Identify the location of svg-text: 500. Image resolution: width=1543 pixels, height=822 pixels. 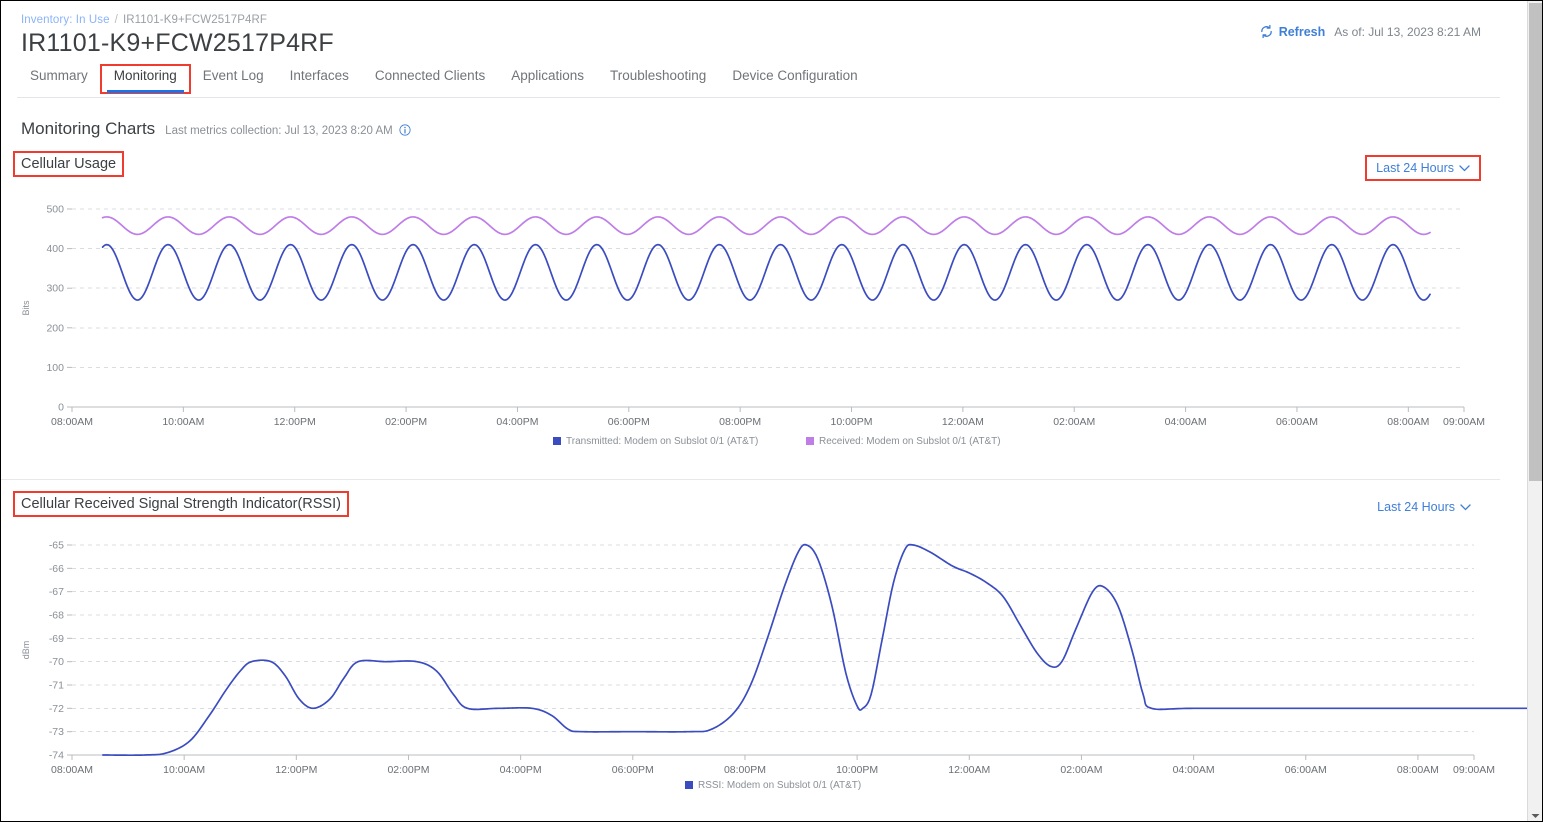
(55, 210).